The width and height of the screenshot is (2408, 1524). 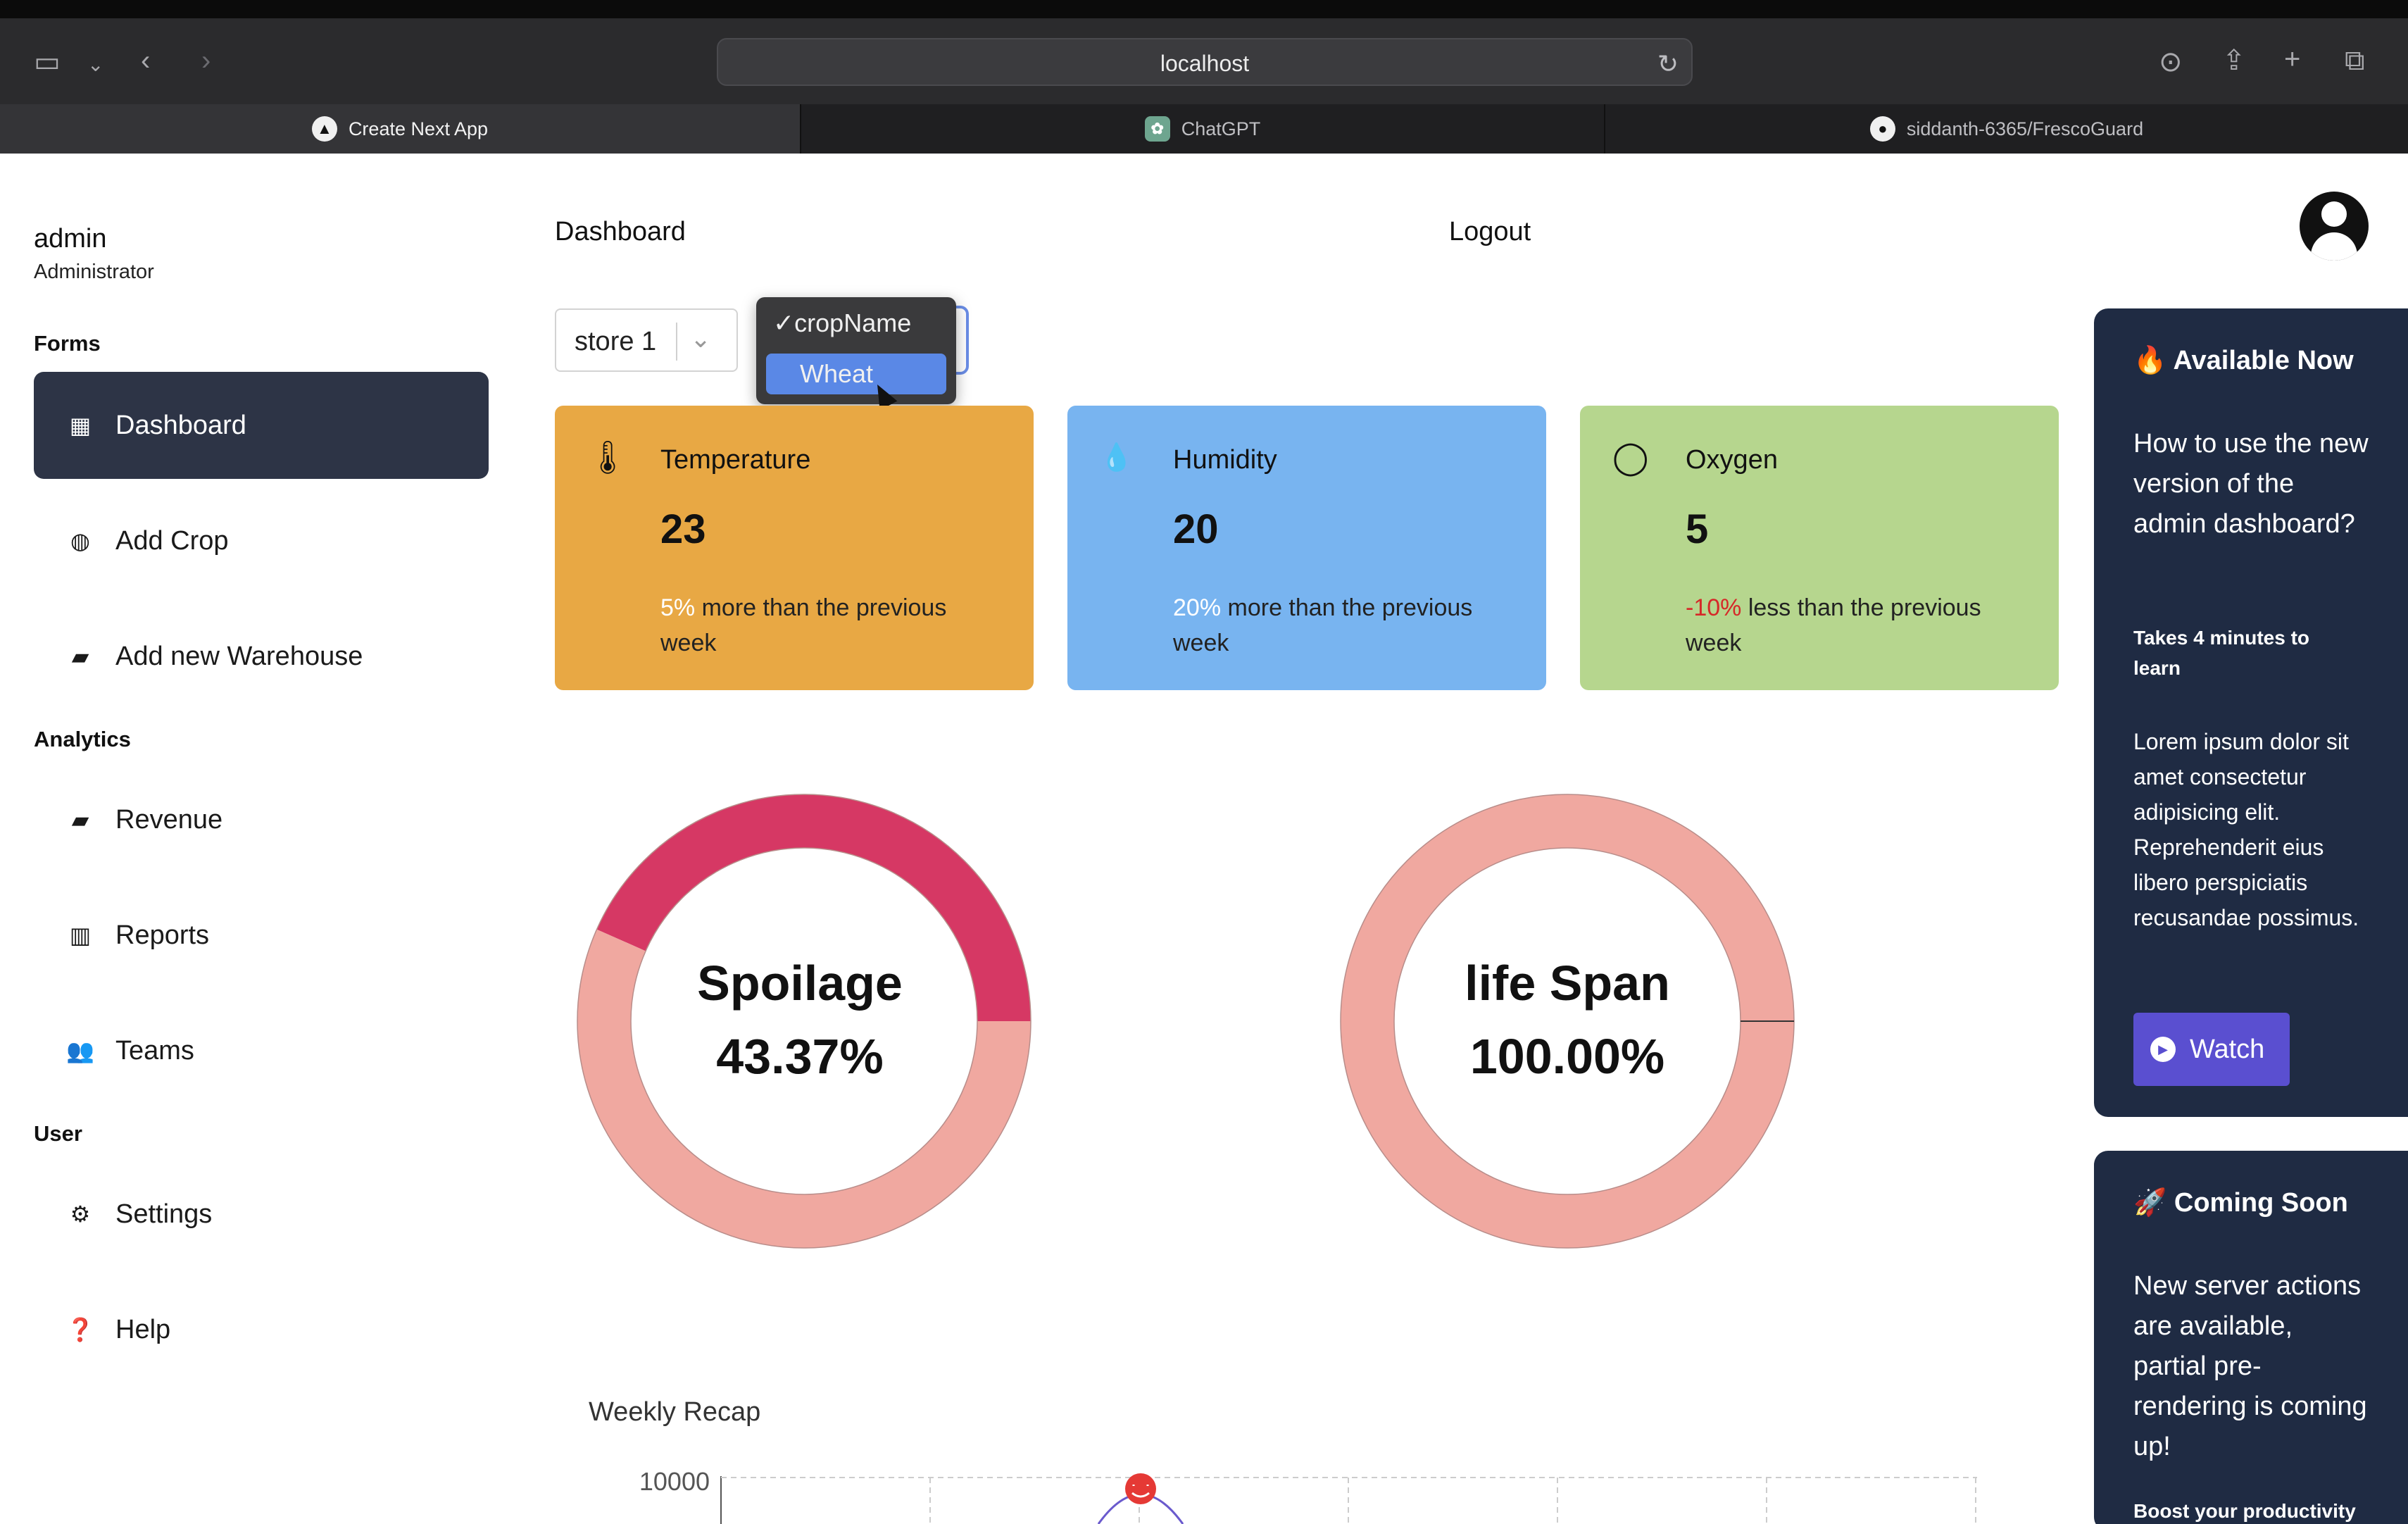 What do you see at coordinates (162, 935) in the screenshot?
I see `sidebar-item-label: Reports` at bounding box center [162, 935].